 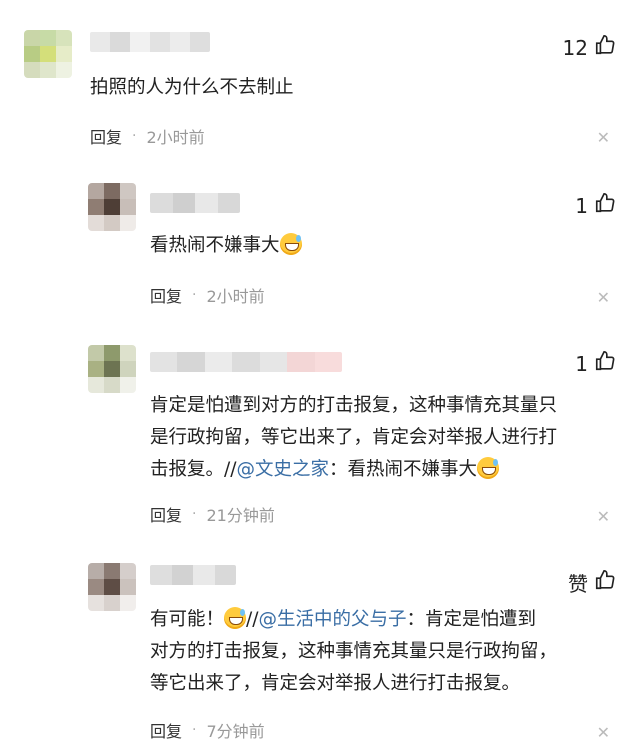 I want to click on mention-link: @生活中的父与子, so click(x=332, y=619).